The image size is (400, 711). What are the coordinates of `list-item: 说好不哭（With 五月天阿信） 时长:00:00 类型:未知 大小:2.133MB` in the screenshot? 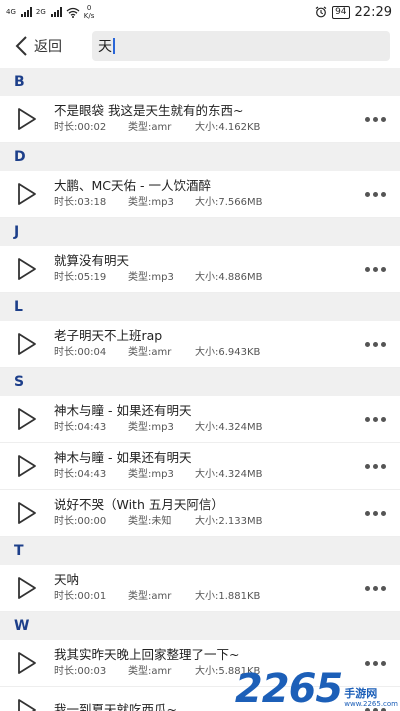 It's located at (200, 513).